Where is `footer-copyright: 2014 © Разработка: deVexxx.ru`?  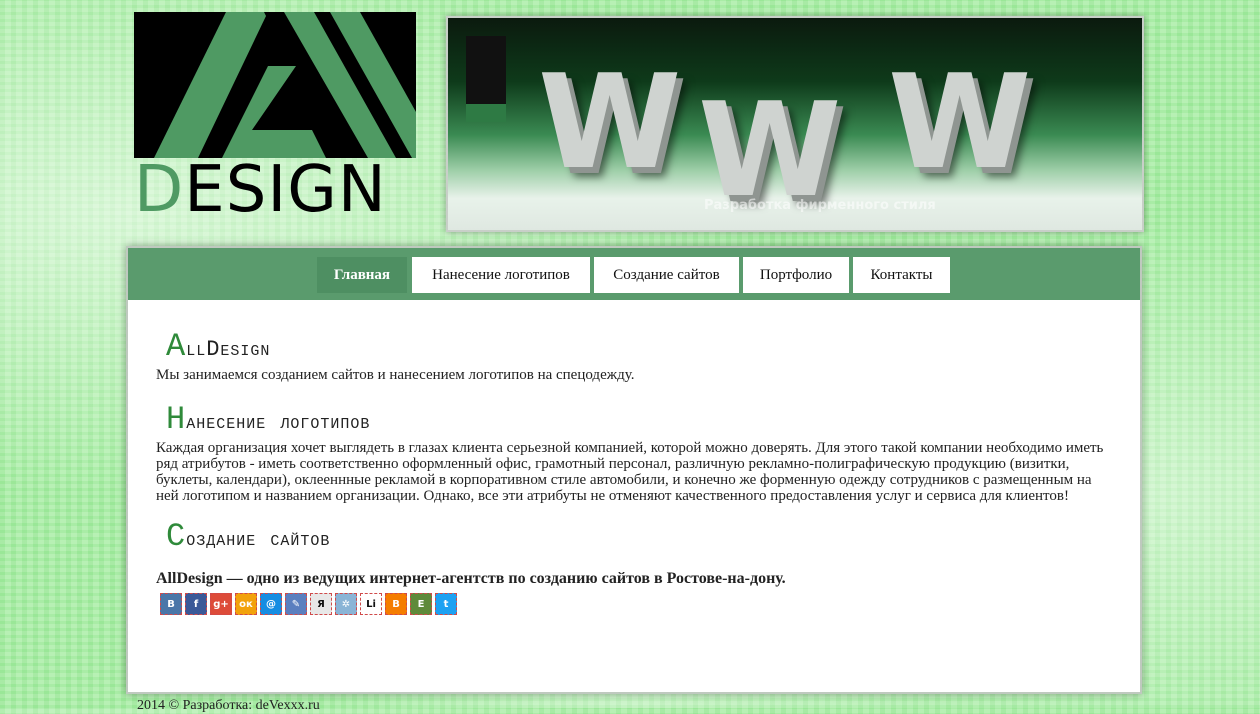 footer-copyright: 2014 © Разработка: deVexxx.ru is located at coordinates (228, 705).